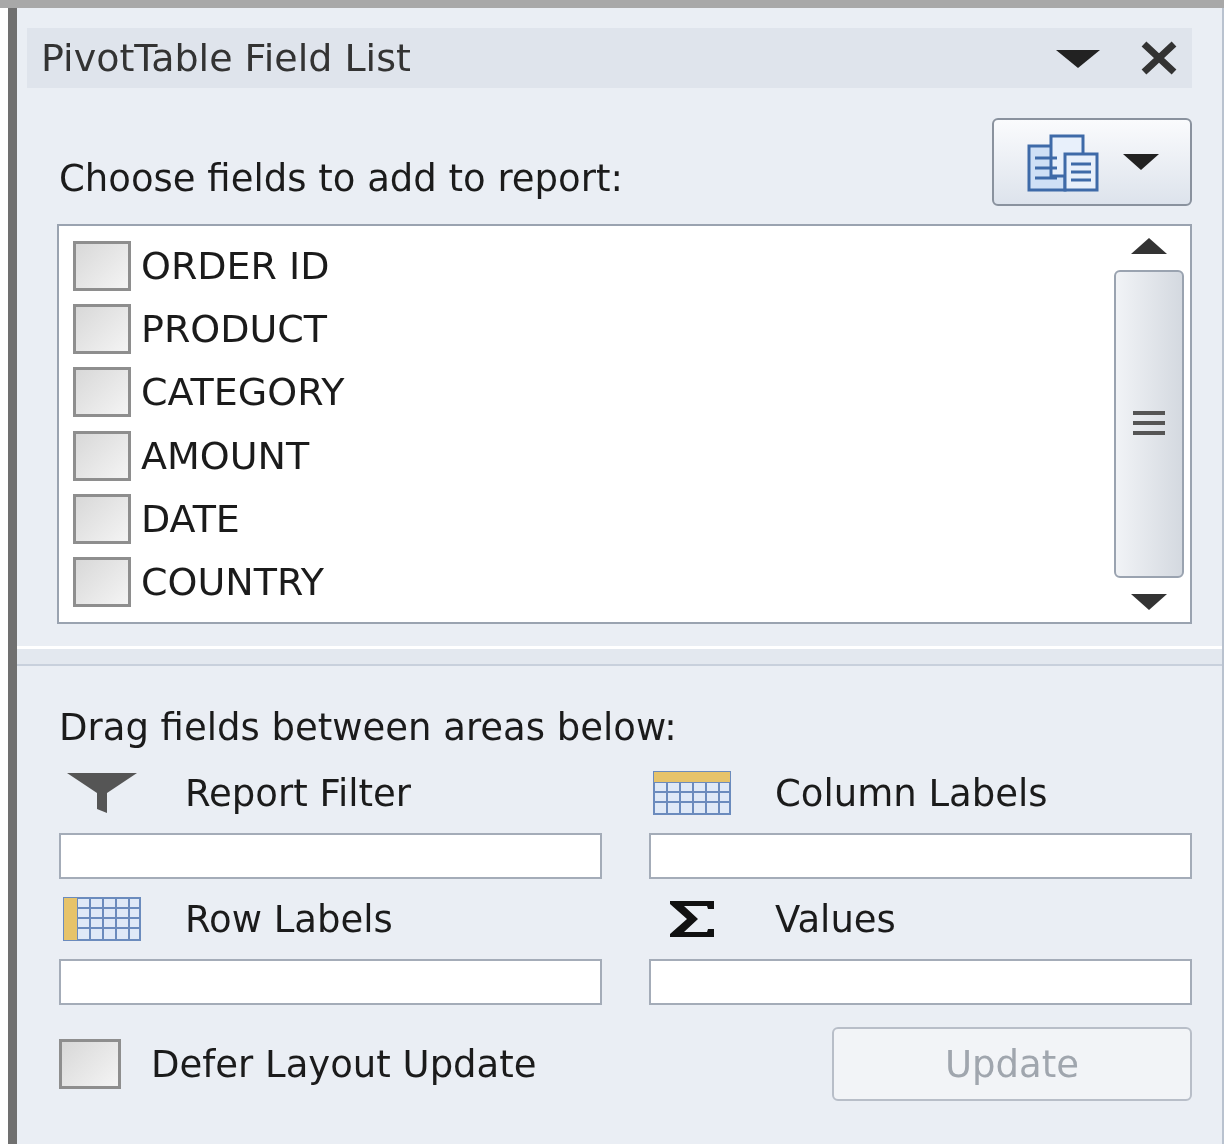  What do you see at coordinates (344, 1064) in the screenshot?
I see `defer-layout-label: Defer Layout Update` at bounding box center [344, 1064].